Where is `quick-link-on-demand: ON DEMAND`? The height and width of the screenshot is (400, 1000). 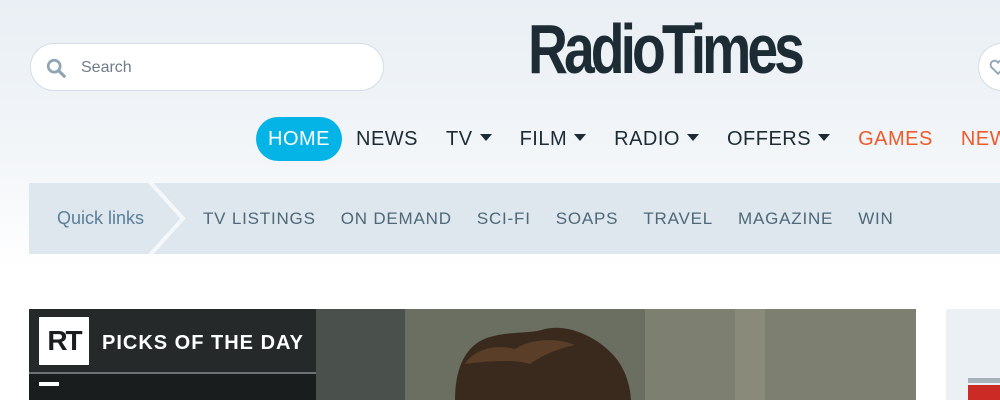 quick-link-on-demand: ON DEMAND is located at coordinates (396, 218).